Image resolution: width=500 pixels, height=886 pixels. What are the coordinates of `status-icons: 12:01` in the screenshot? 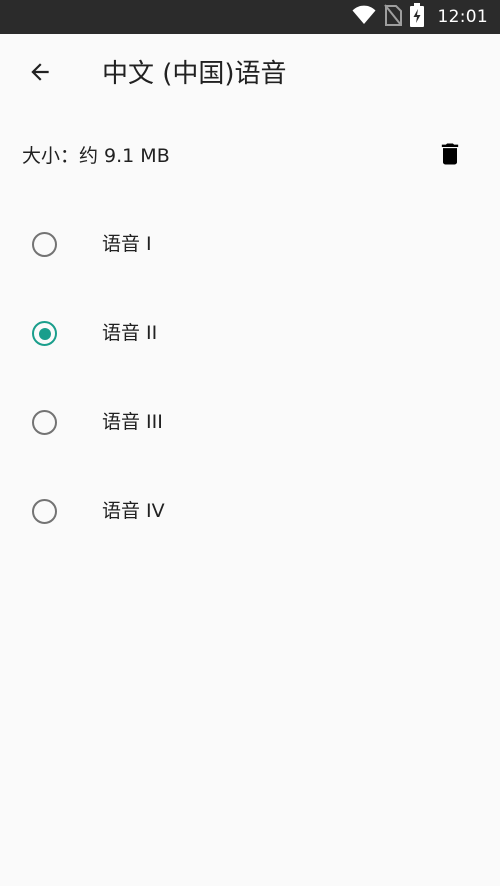 It's located at (420, 17).